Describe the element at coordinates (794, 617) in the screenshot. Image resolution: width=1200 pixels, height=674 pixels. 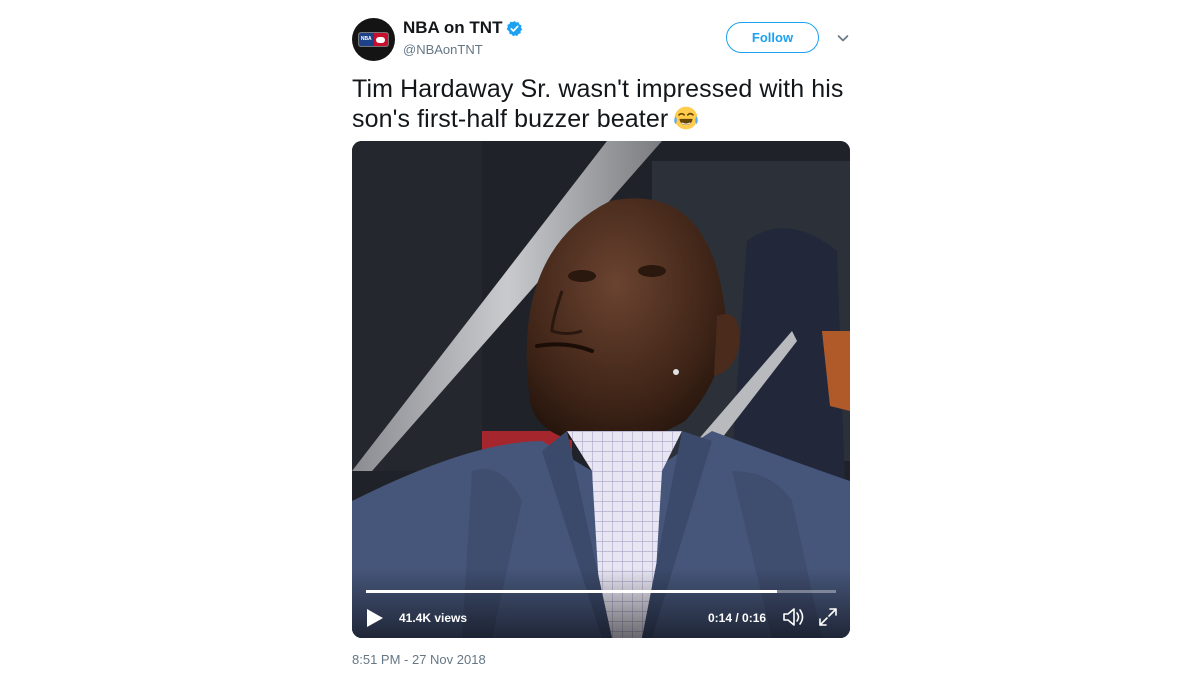
I see `volume-icon` at that location.